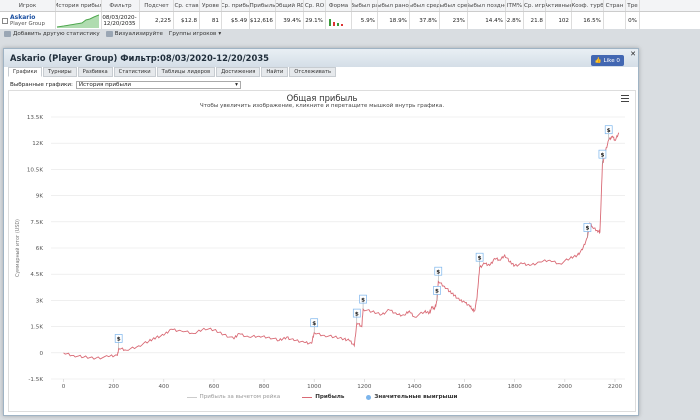  I want to click on x-tick-label: 200, so click(113, 387).